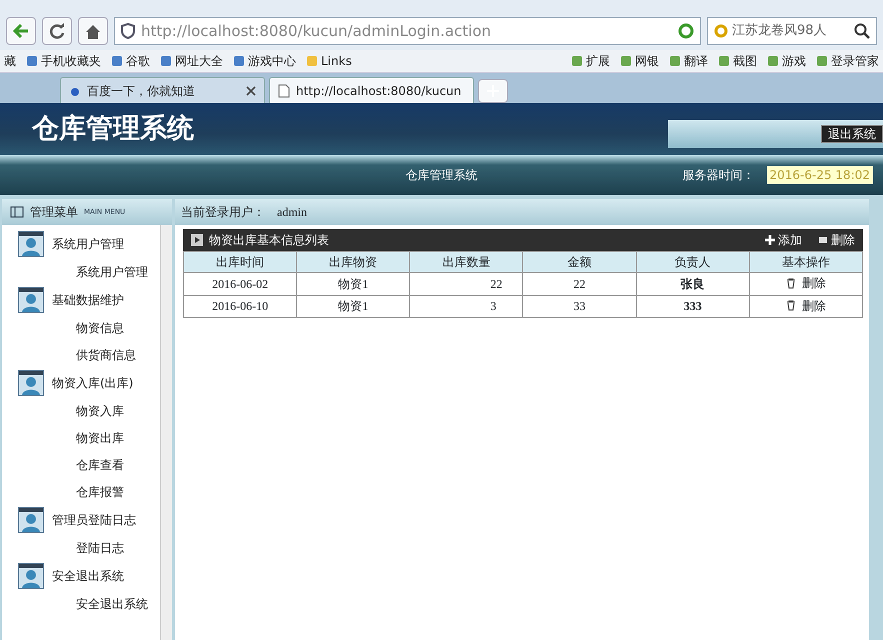 The image size is (883, 640). I want to click on toolbar-extension: 网银, so click(639, 61).